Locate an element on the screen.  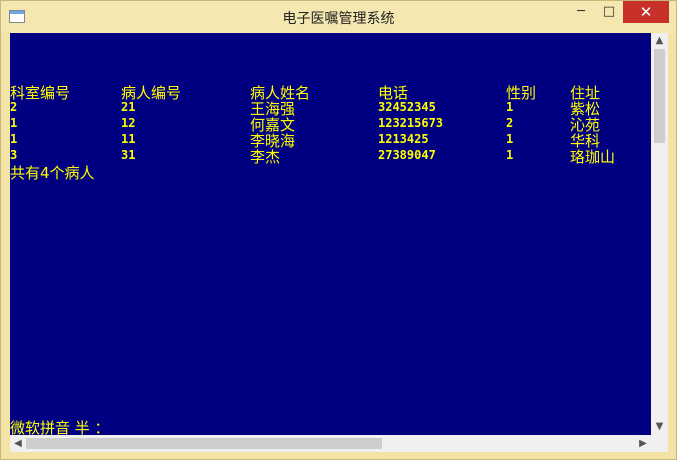
scroll-right-arrow-icon: ▶ is located at coordinates (643, 443).